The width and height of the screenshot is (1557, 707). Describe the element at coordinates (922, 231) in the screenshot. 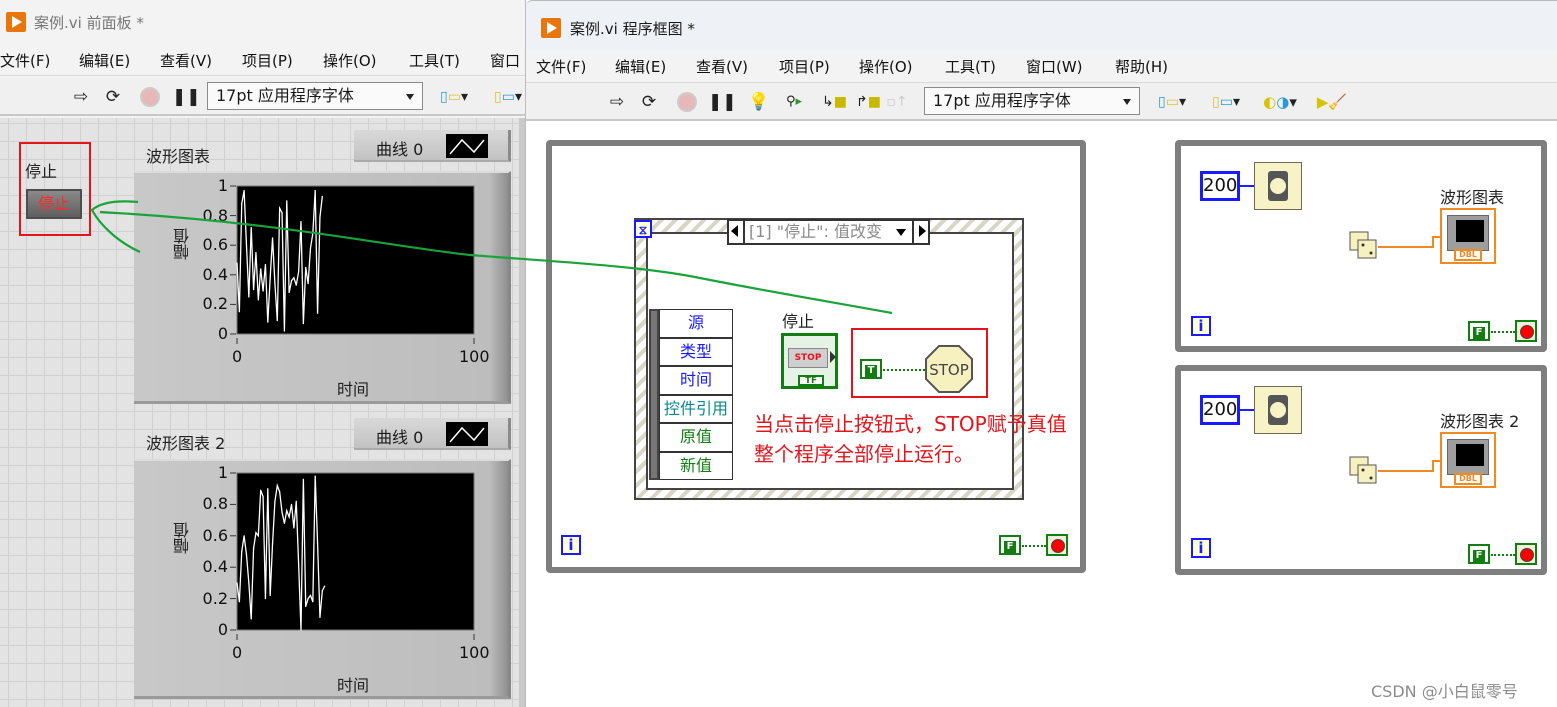

I see `next-case-icon` at that location.